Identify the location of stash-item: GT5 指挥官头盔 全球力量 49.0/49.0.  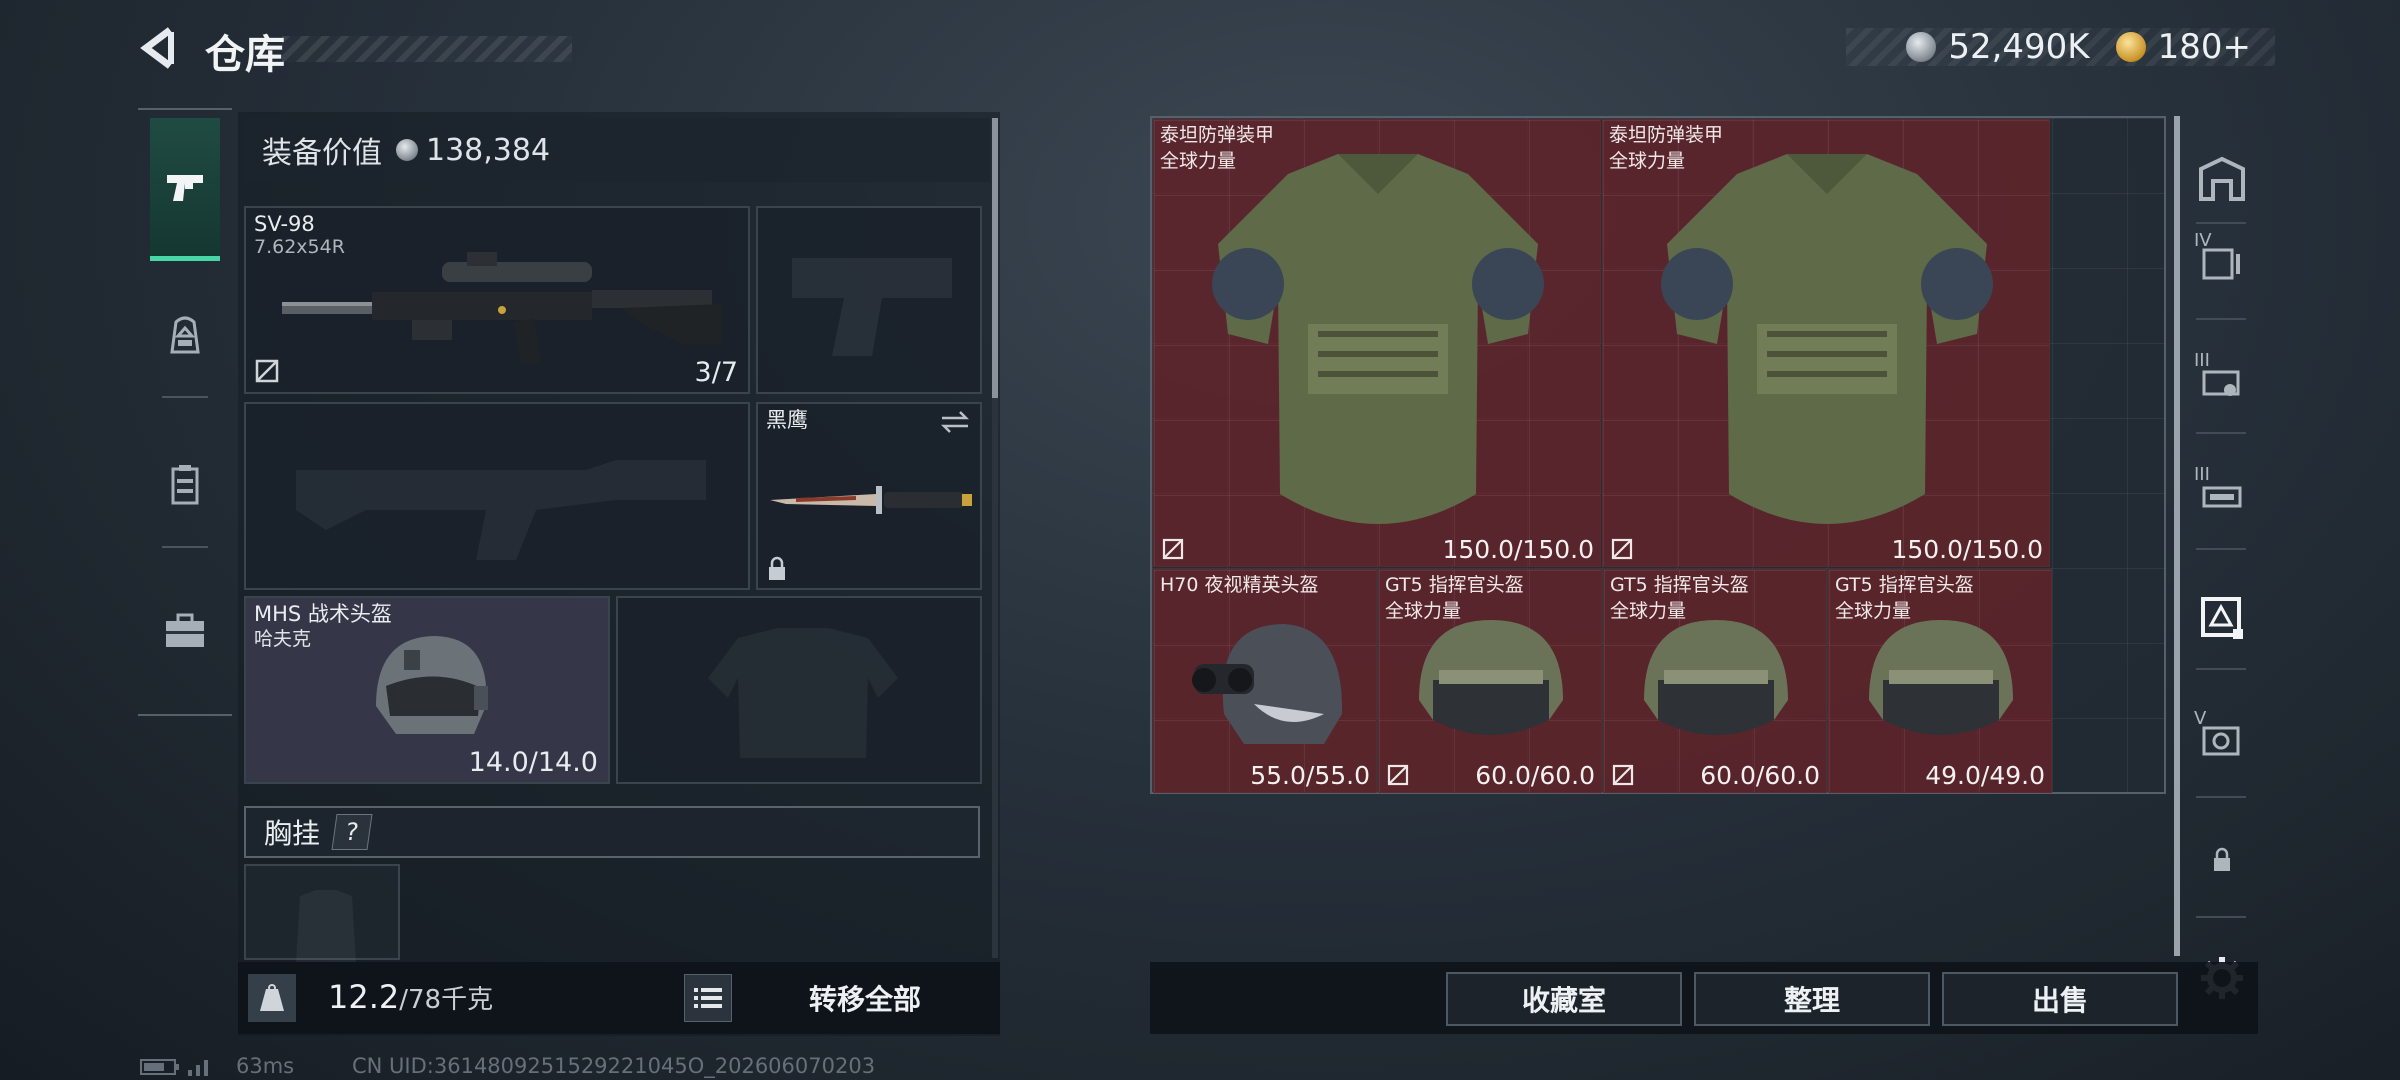
(1940, 681).